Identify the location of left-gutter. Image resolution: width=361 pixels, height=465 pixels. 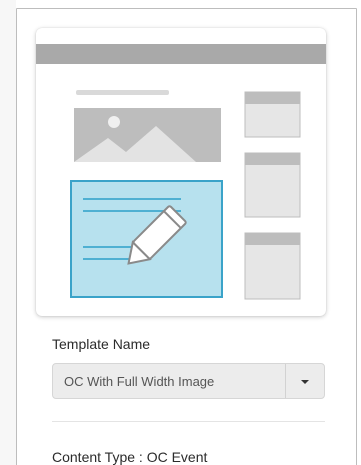
(8, 232).